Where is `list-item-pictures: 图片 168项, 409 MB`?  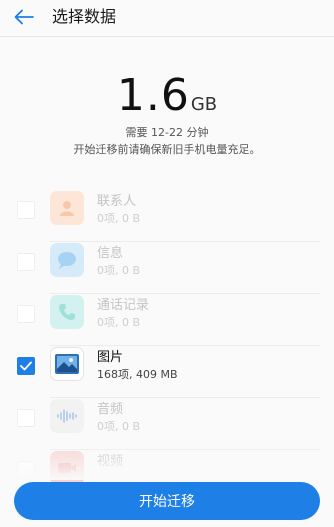 list-item-pictures: 图片 168项, 409 MB is located at coordinates (167, 372).